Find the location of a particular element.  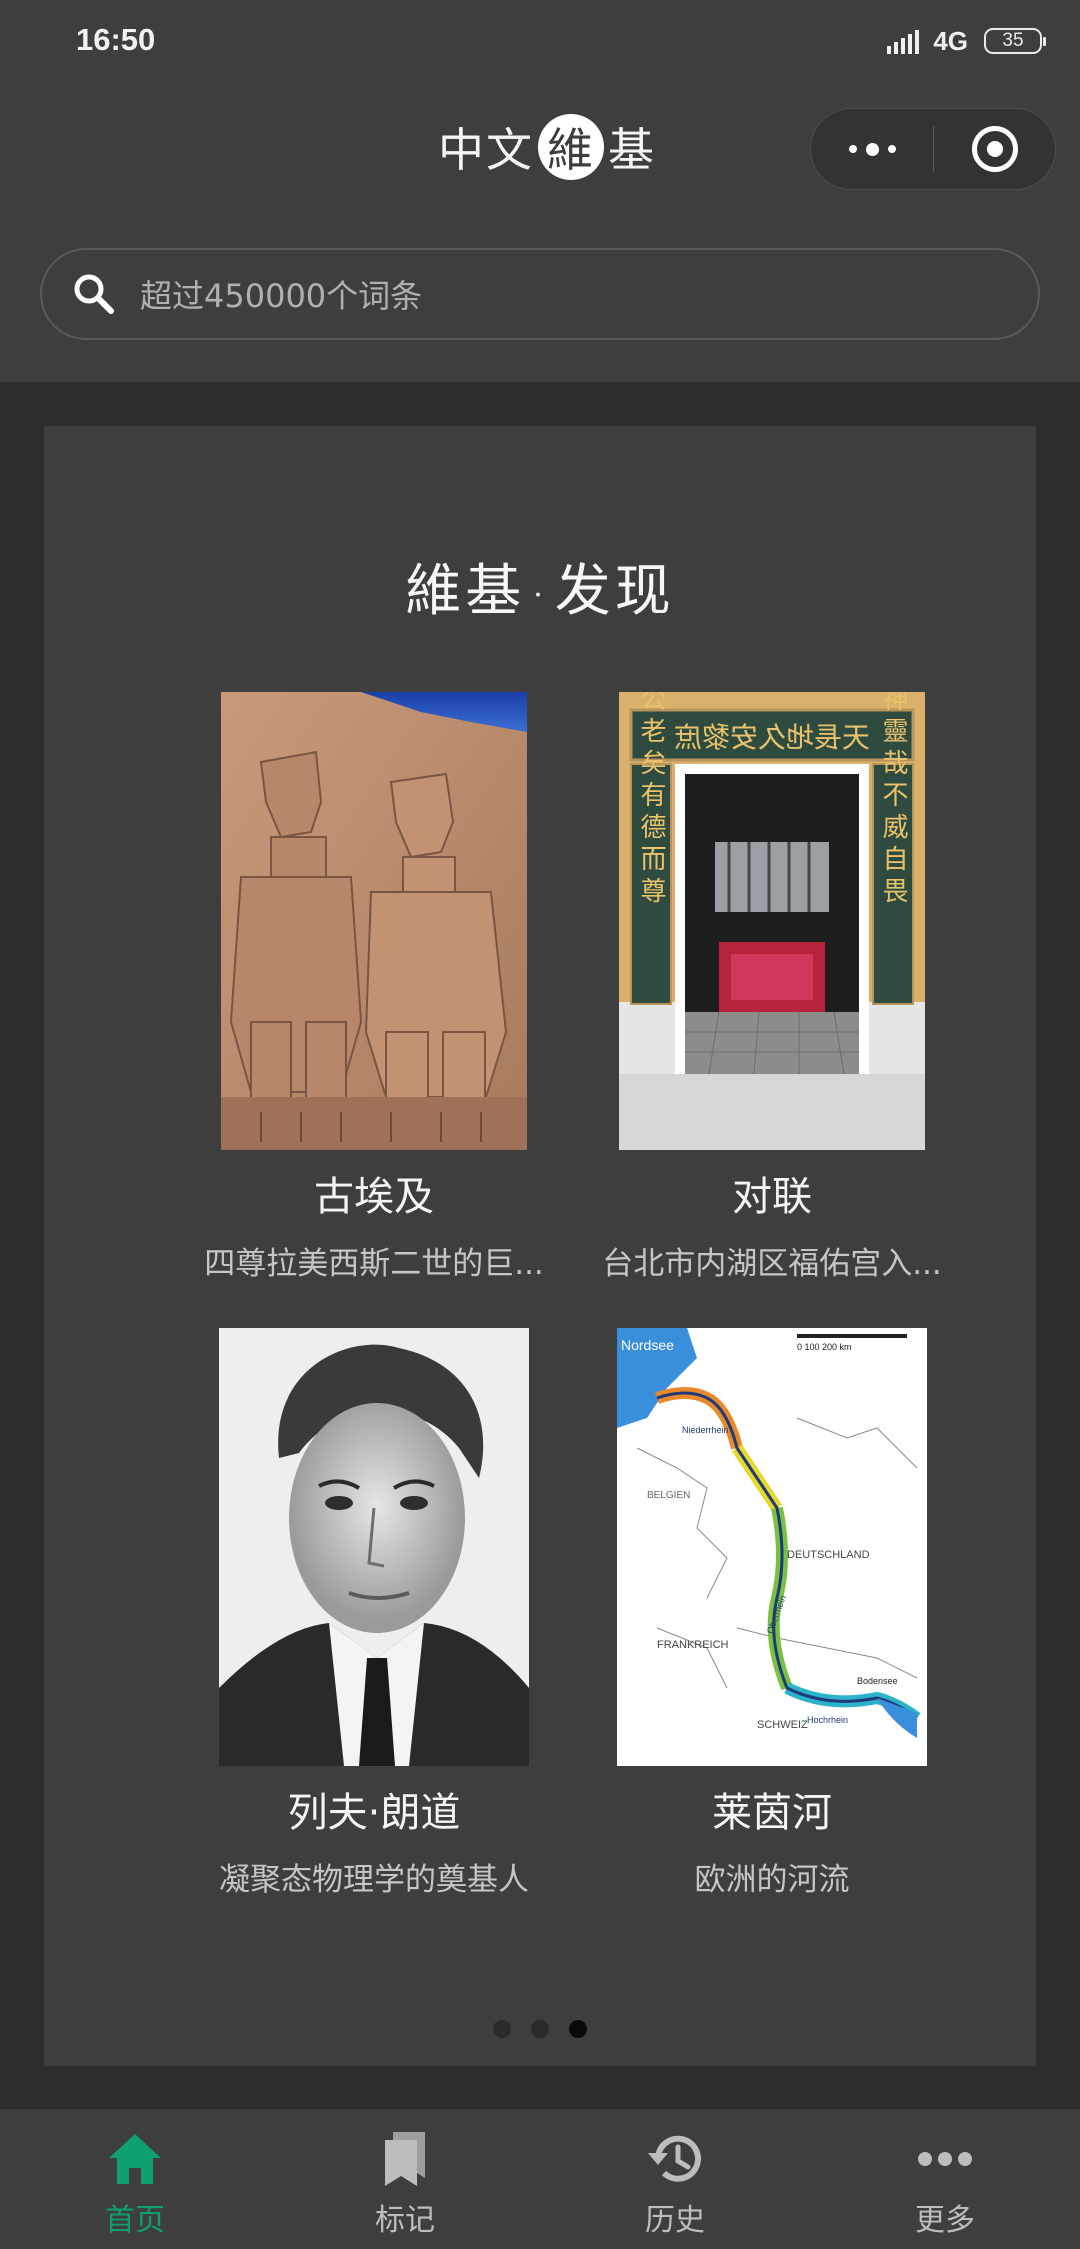

bookmark-icon is located at coordinates (405, 2159).